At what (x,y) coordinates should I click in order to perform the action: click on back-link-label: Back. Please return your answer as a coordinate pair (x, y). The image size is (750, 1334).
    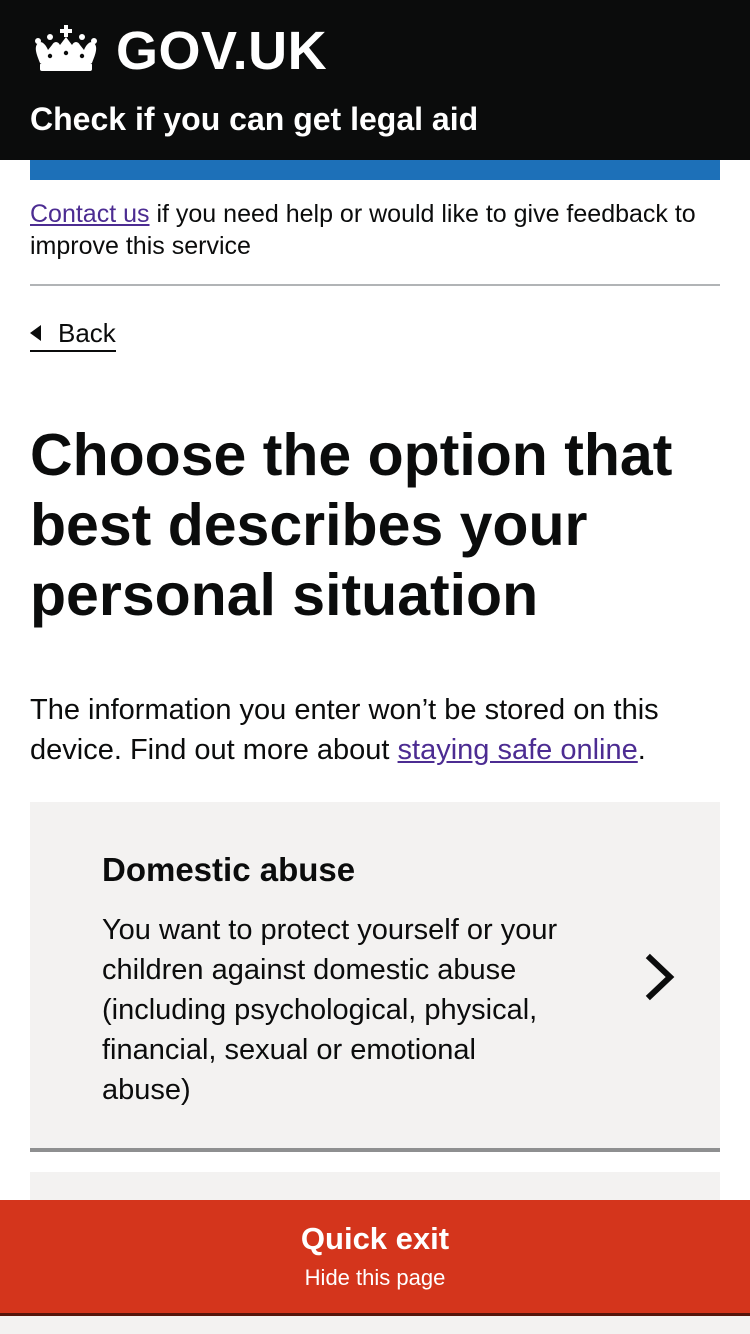
    Looking at the image, I should click on (87, 333).